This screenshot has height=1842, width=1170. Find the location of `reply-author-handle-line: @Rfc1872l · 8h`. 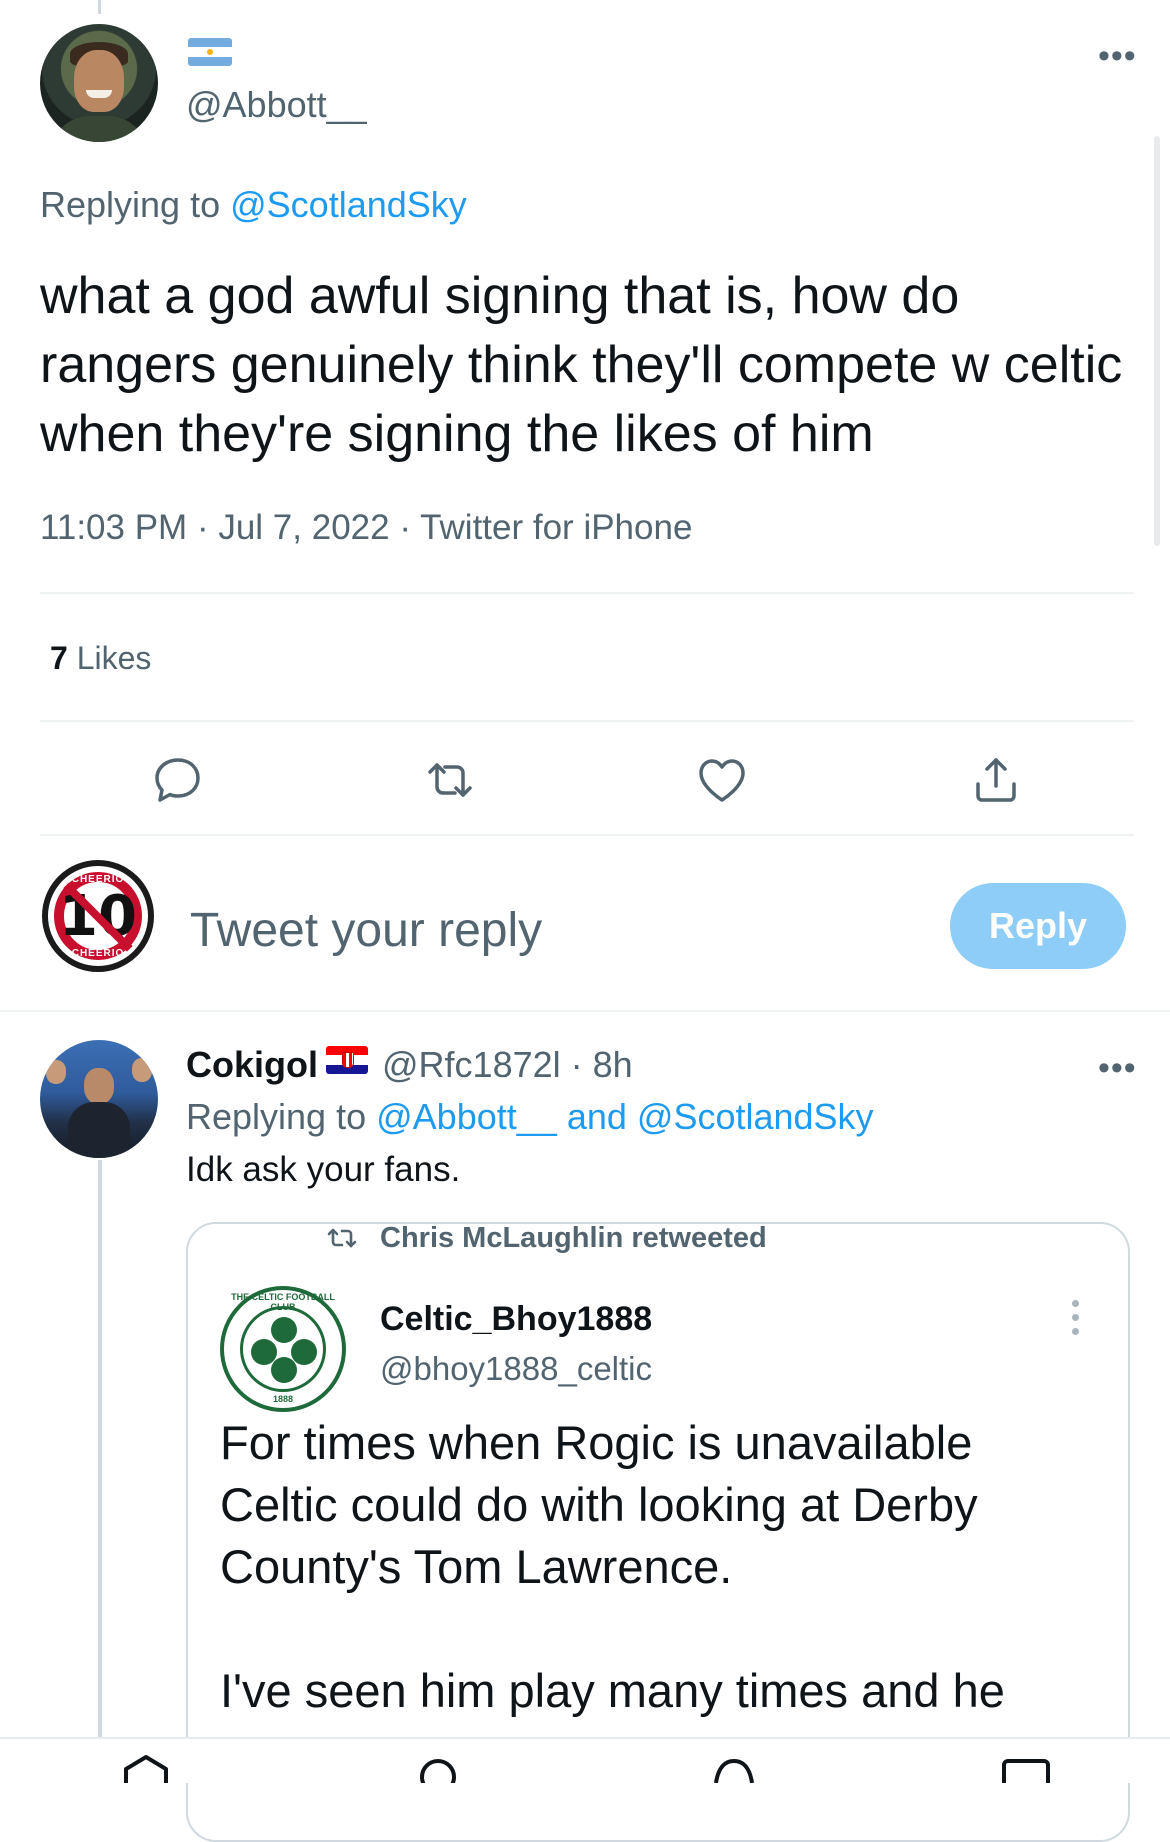

reply-author-handle-line: @Rfc1872l · 8h is located at coordinates (507, 1064).